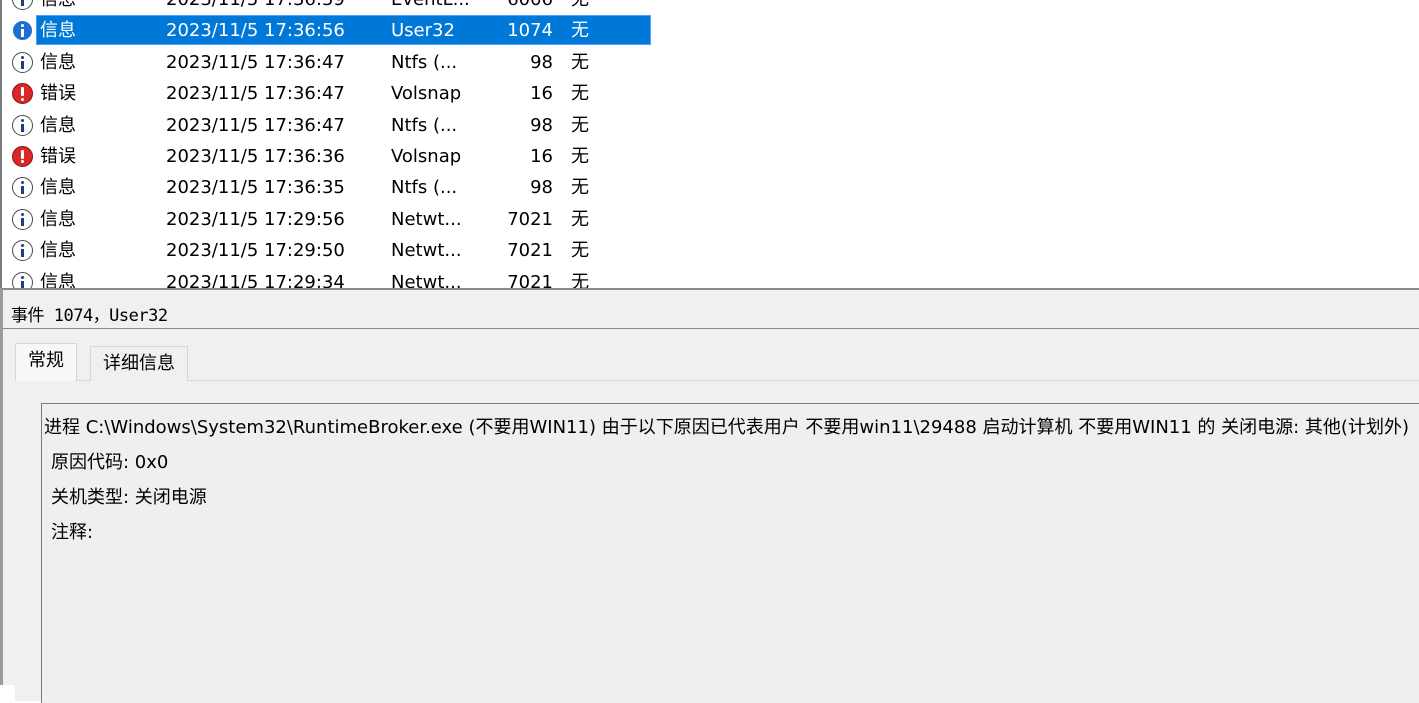 This screenshot has height=703, width=1419. Describe the element at coordinates (110, 462) in the screenshot. I see `reason-code-line: 原因代码: 0x0` at that location.